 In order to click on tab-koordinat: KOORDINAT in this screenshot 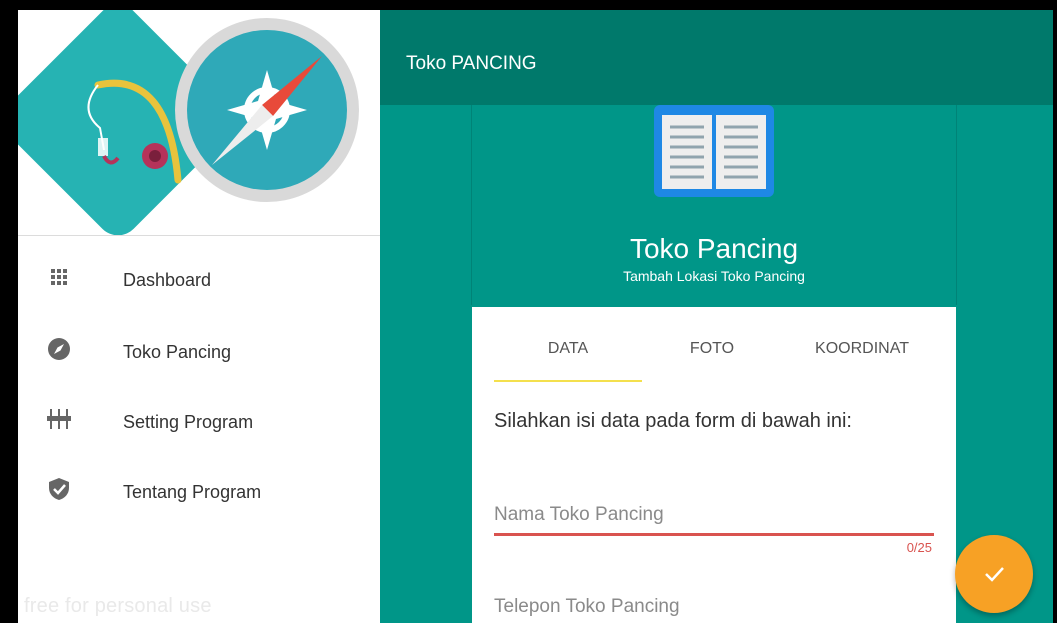, I will do `click(862, 349)`.